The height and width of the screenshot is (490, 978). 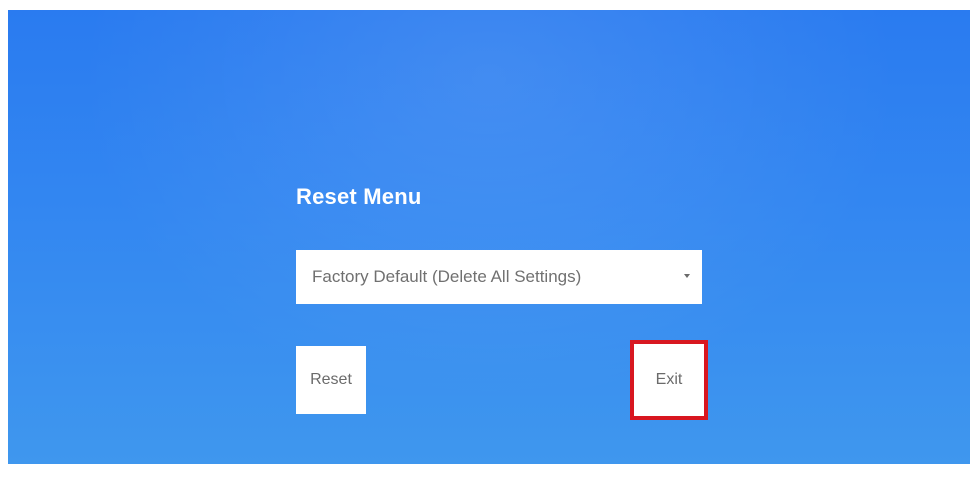 I want to click on exit-button: Exit, so click(x=669, y=380).